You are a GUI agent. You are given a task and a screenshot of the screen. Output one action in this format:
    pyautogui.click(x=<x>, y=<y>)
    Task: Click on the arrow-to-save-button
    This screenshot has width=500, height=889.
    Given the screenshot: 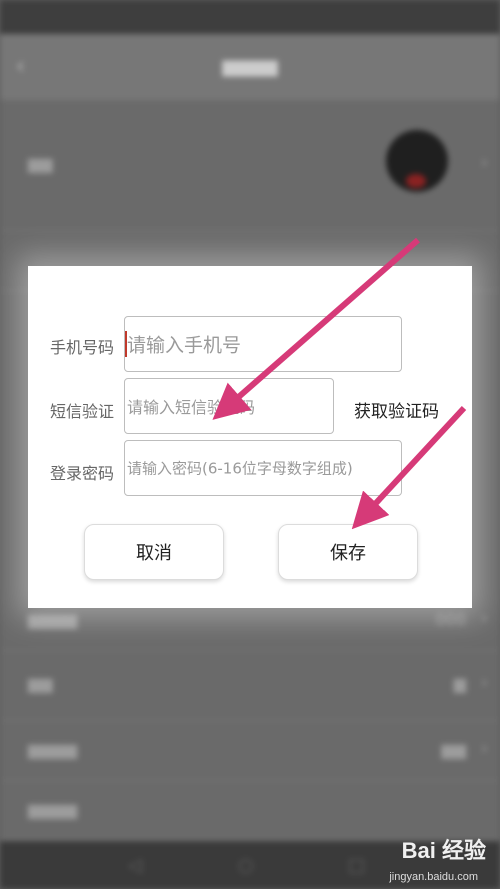 What is the action you would take?
    pyautogui.click(x=409, y=467)
    